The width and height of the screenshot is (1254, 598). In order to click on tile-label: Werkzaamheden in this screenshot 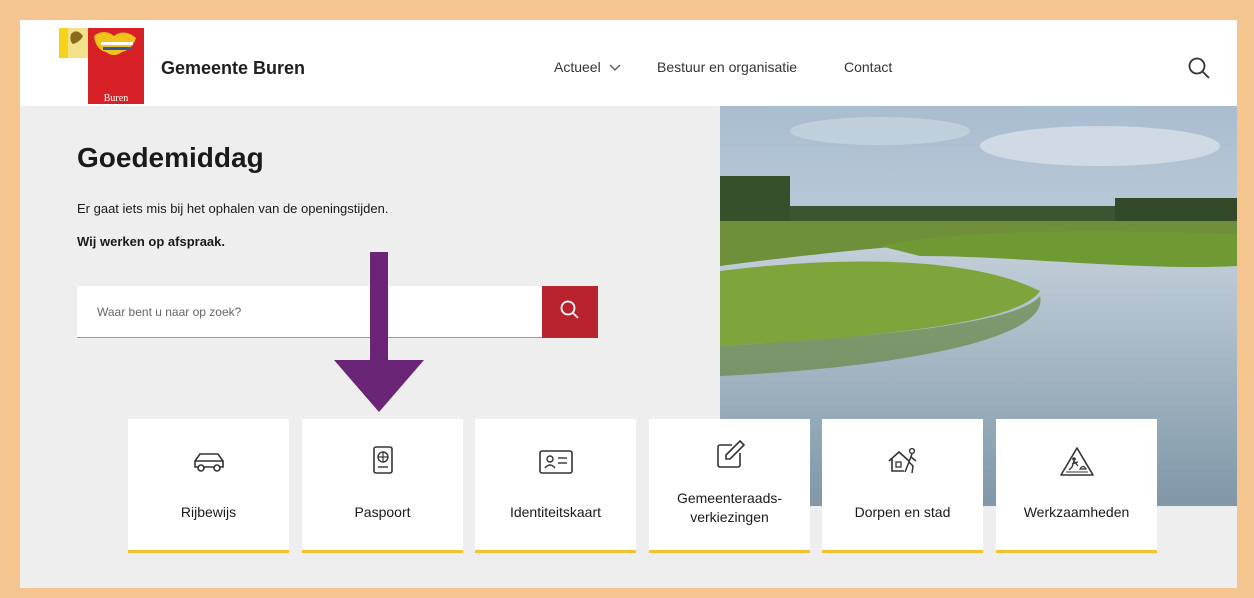, I will do `click(1076, 512)`.